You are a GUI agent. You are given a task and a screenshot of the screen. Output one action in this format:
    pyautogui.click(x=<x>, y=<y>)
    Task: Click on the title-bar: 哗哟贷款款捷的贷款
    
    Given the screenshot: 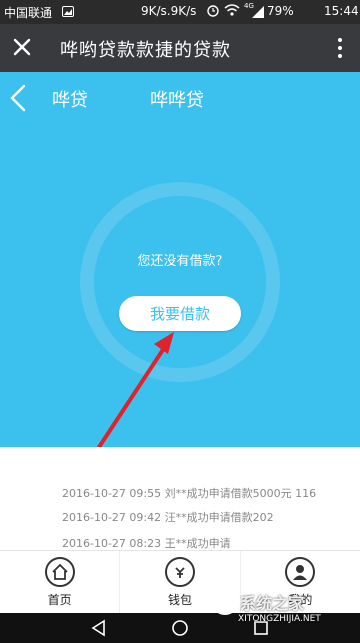 What is the action you would take?
    pyautogui.click(x=180, y=48)
    